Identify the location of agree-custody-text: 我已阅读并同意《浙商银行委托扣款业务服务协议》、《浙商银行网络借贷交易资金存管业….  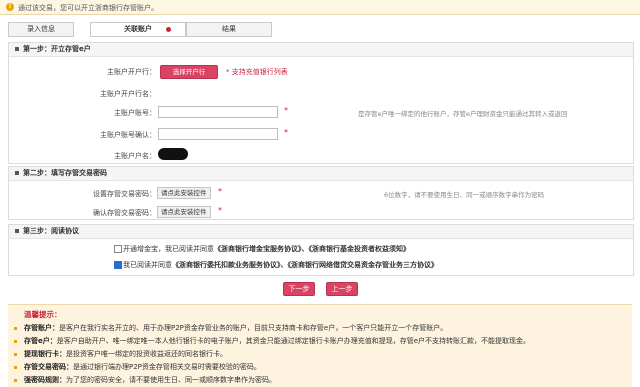
(281, 265).